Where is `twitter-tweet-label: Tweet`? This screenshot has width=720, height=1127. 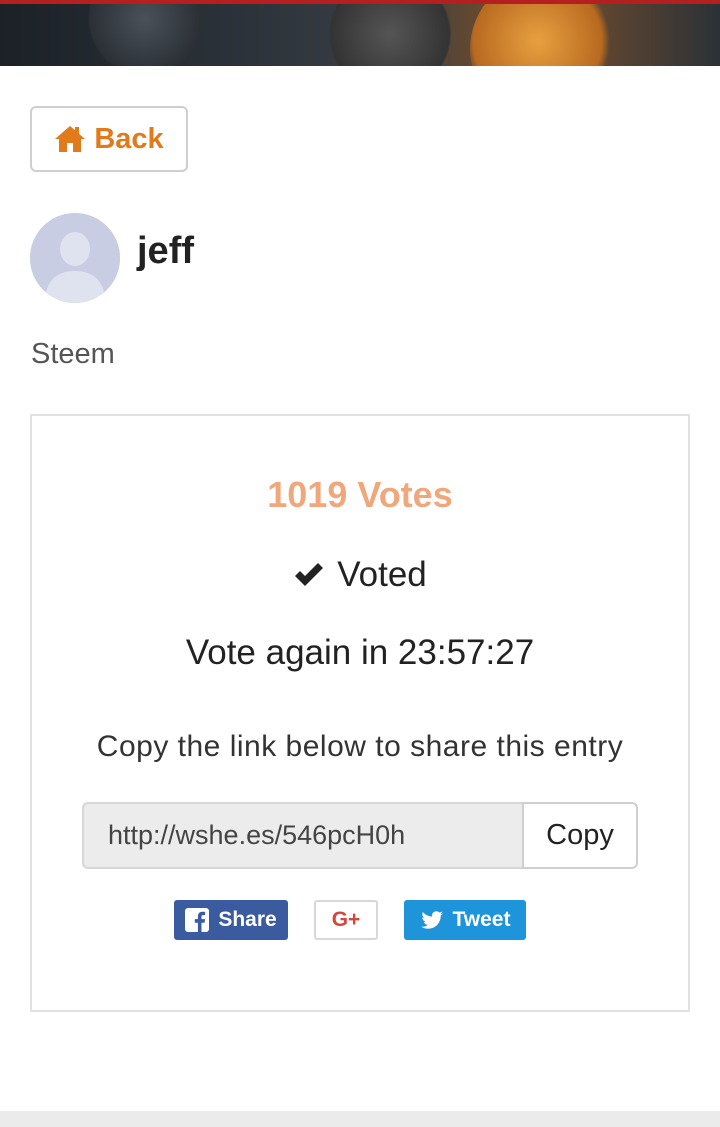 twitter-tweet-label: Tweet is located at coordinates (481, 919).